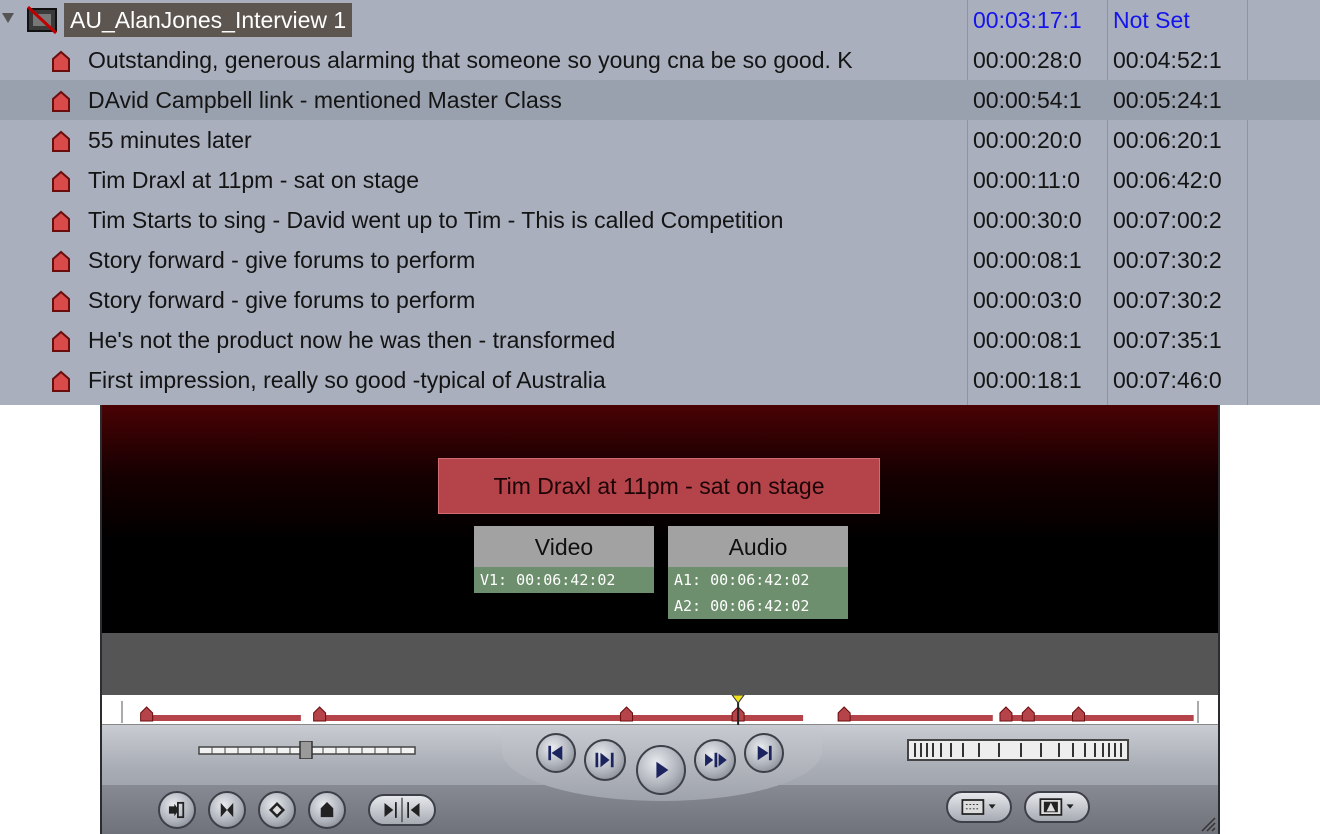 The image size is (1320, 834). Describe the element at coordinates (1167, 100) in the screenshot. I see `marker-in-point: 00:05:24:1` at that location.